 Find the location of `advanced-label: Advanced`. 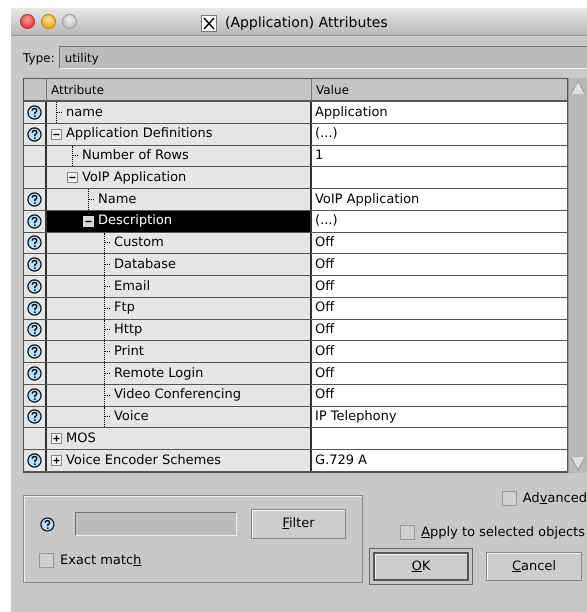

advanced-label: Advanced is located at coordinates (554, 498).